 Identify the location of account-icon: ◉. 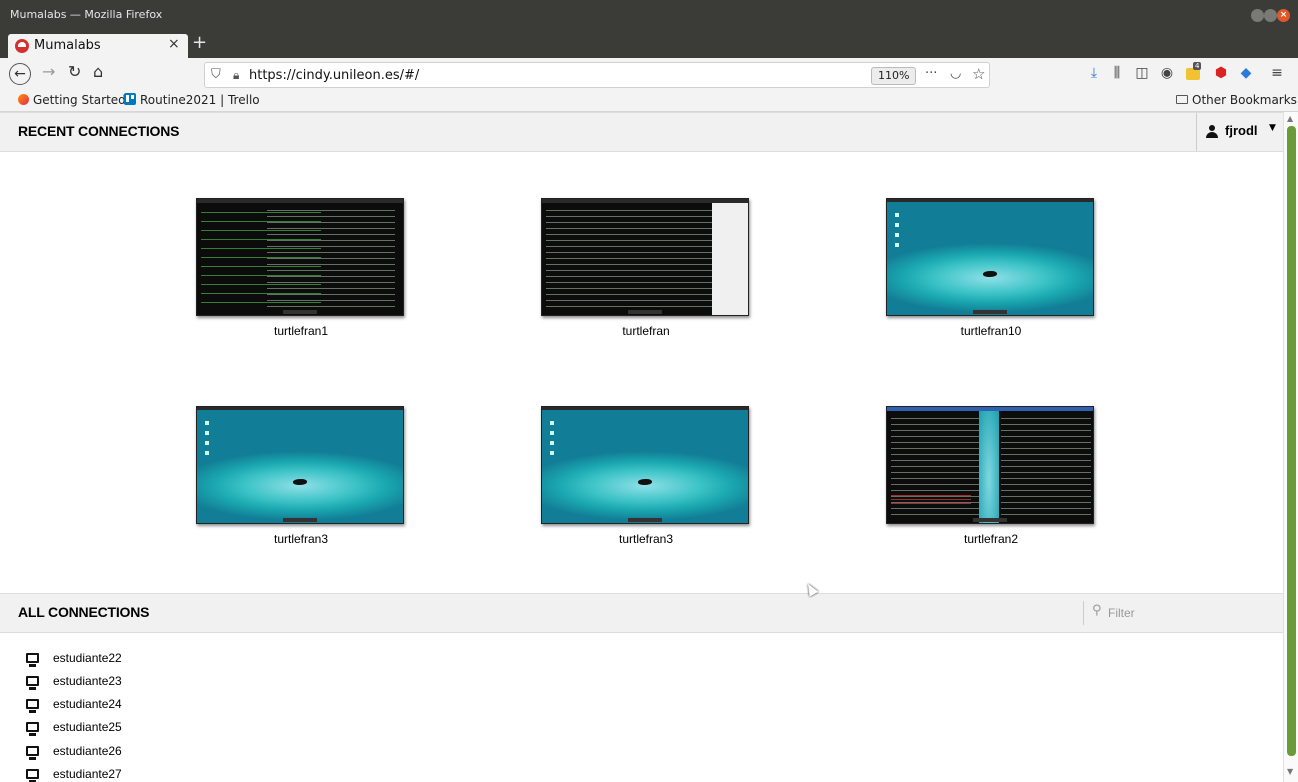
(1167, 73).